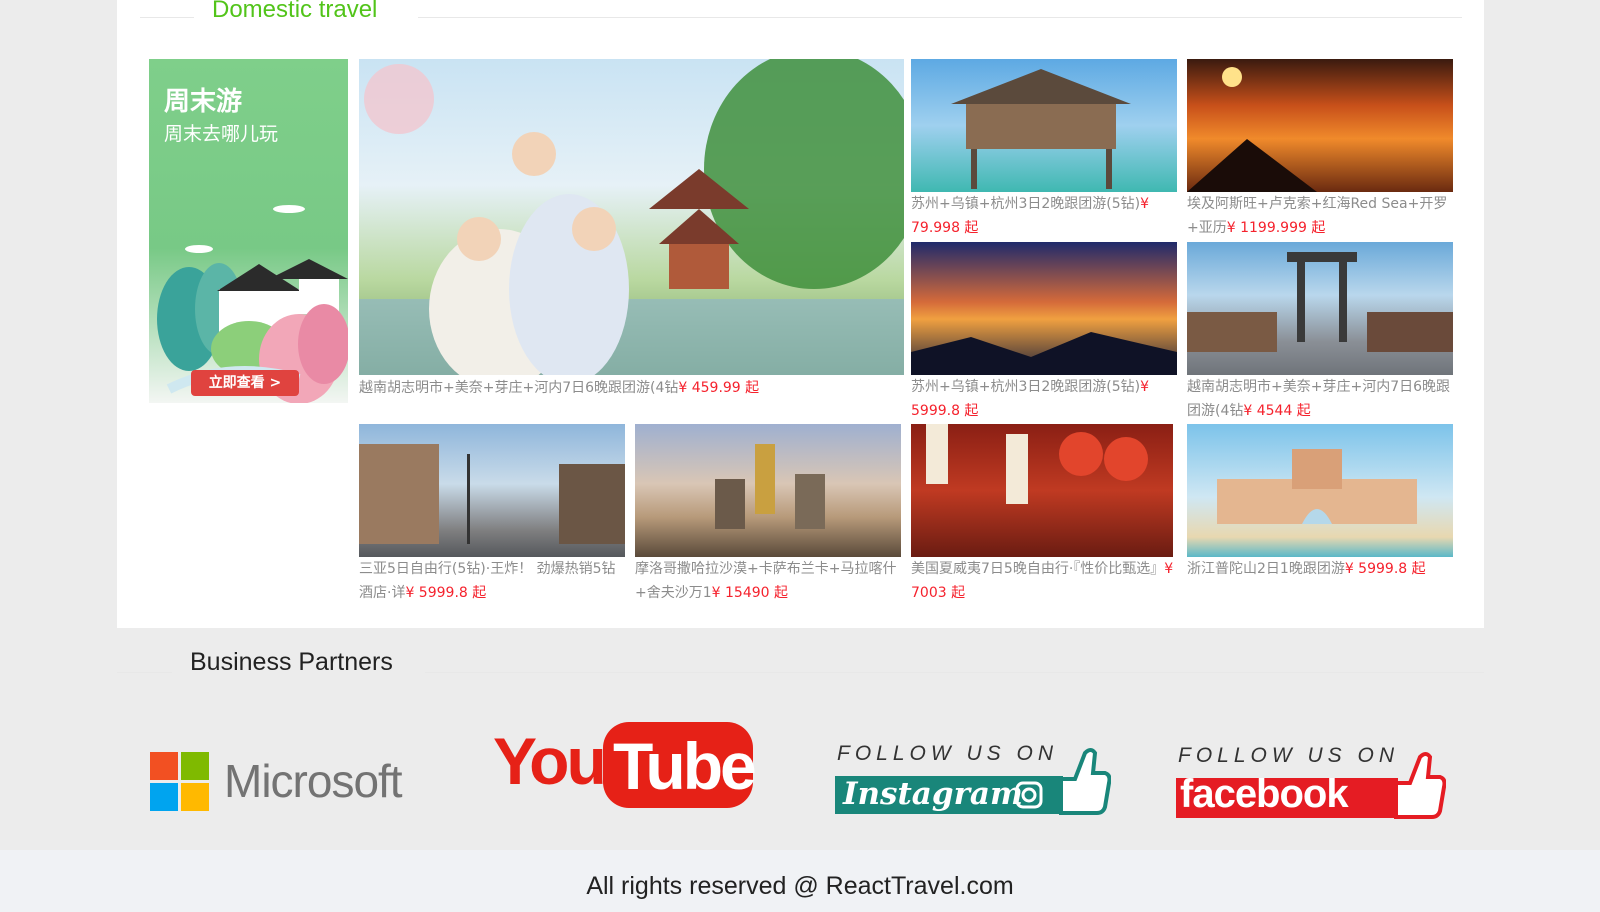 The height and width of the screenshot is (912, 1600). I want to click on site-footer: All rights reserved @ ReactTravel.com, so click(800, 881).